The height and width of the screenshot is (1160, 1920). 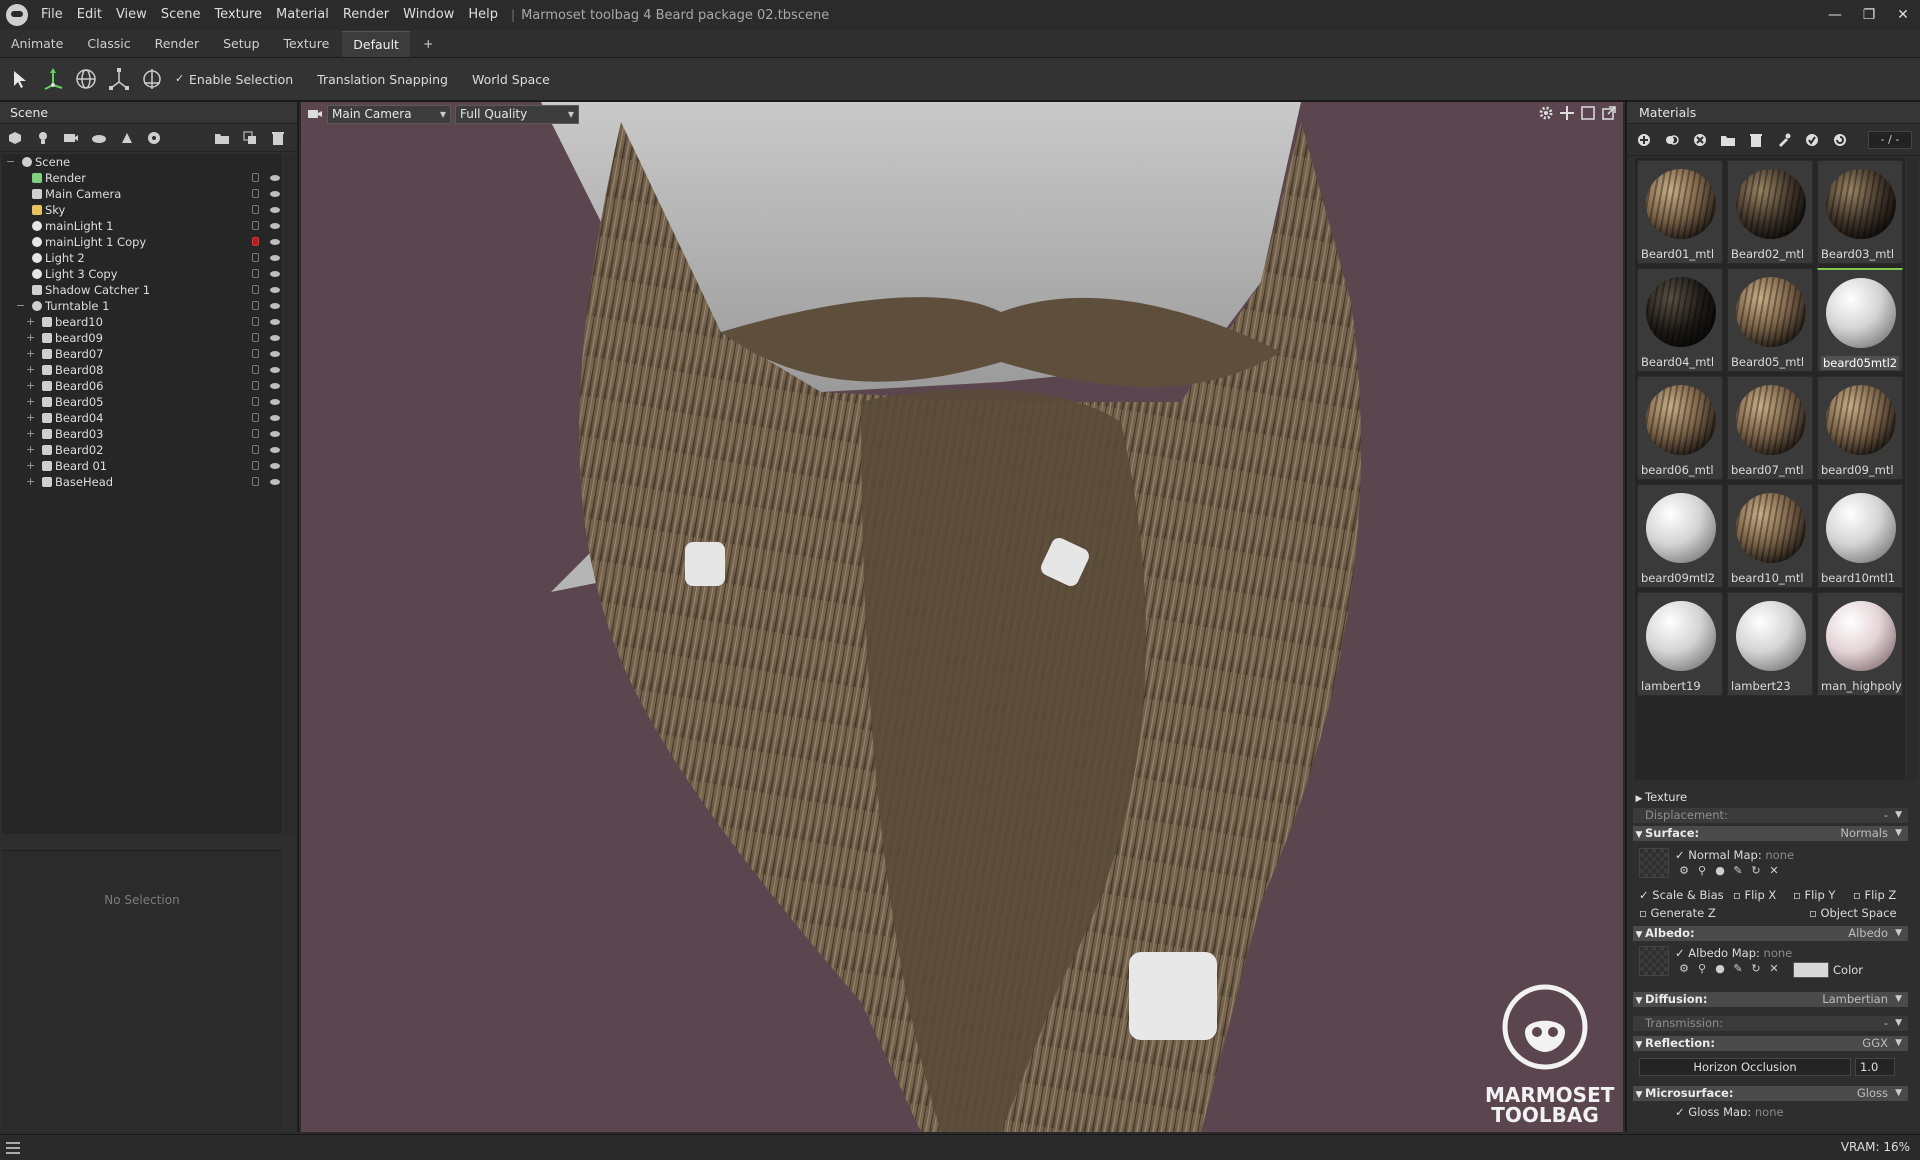 What do you see at coordinates (483, 15) in the screenshot?
I see `menu-help: Help` at bounding box center [483, 15].